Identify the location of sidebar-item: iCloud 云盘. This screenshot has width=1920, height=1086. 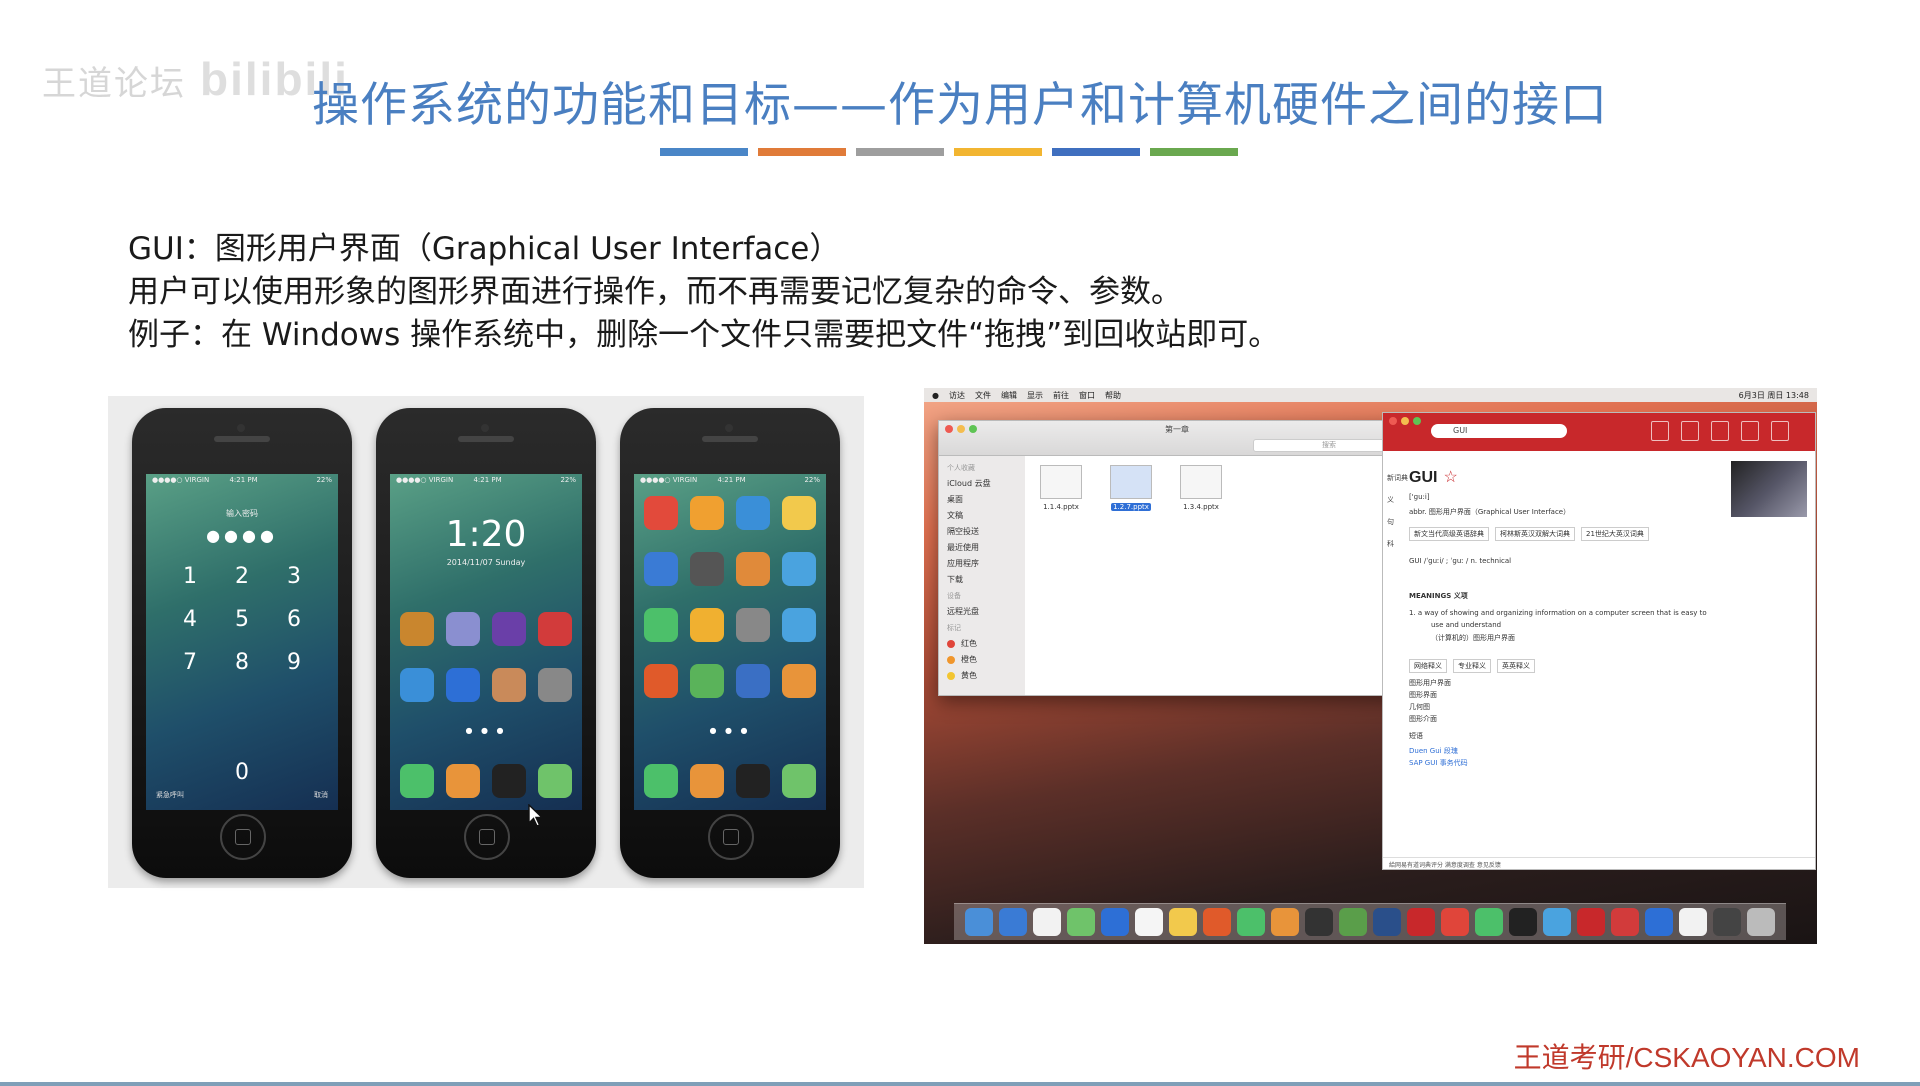
(982, 484).